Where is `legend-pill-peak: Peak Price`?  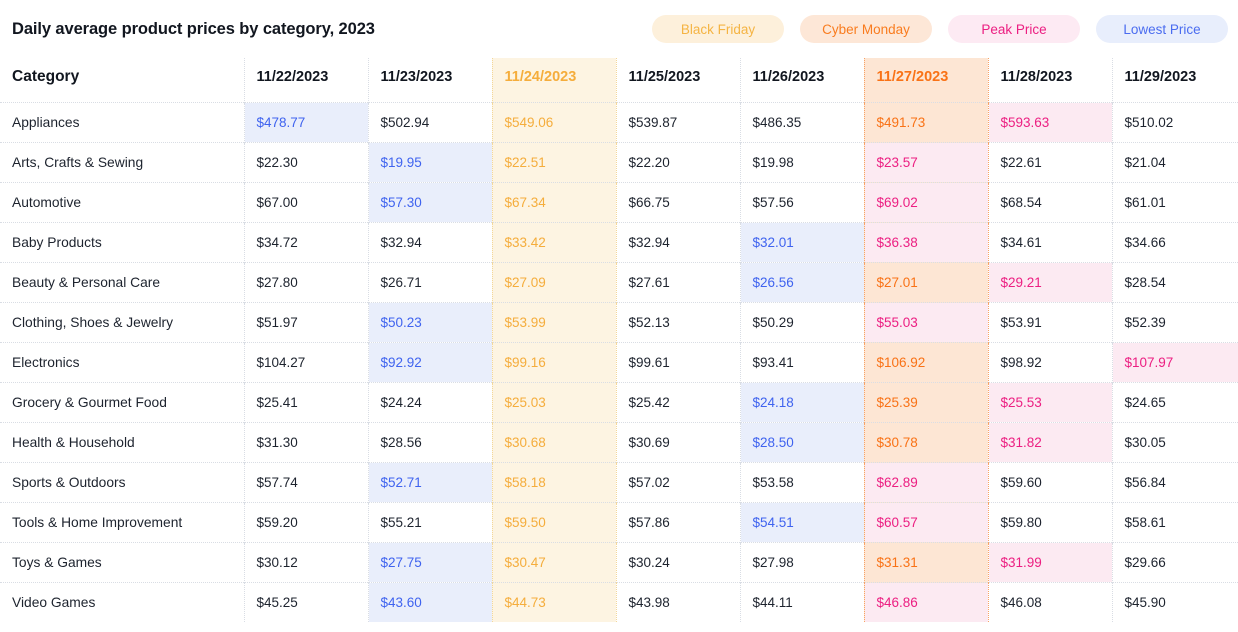
legend-pill-peak: Peak Price is located at coordinates (1014, 29).